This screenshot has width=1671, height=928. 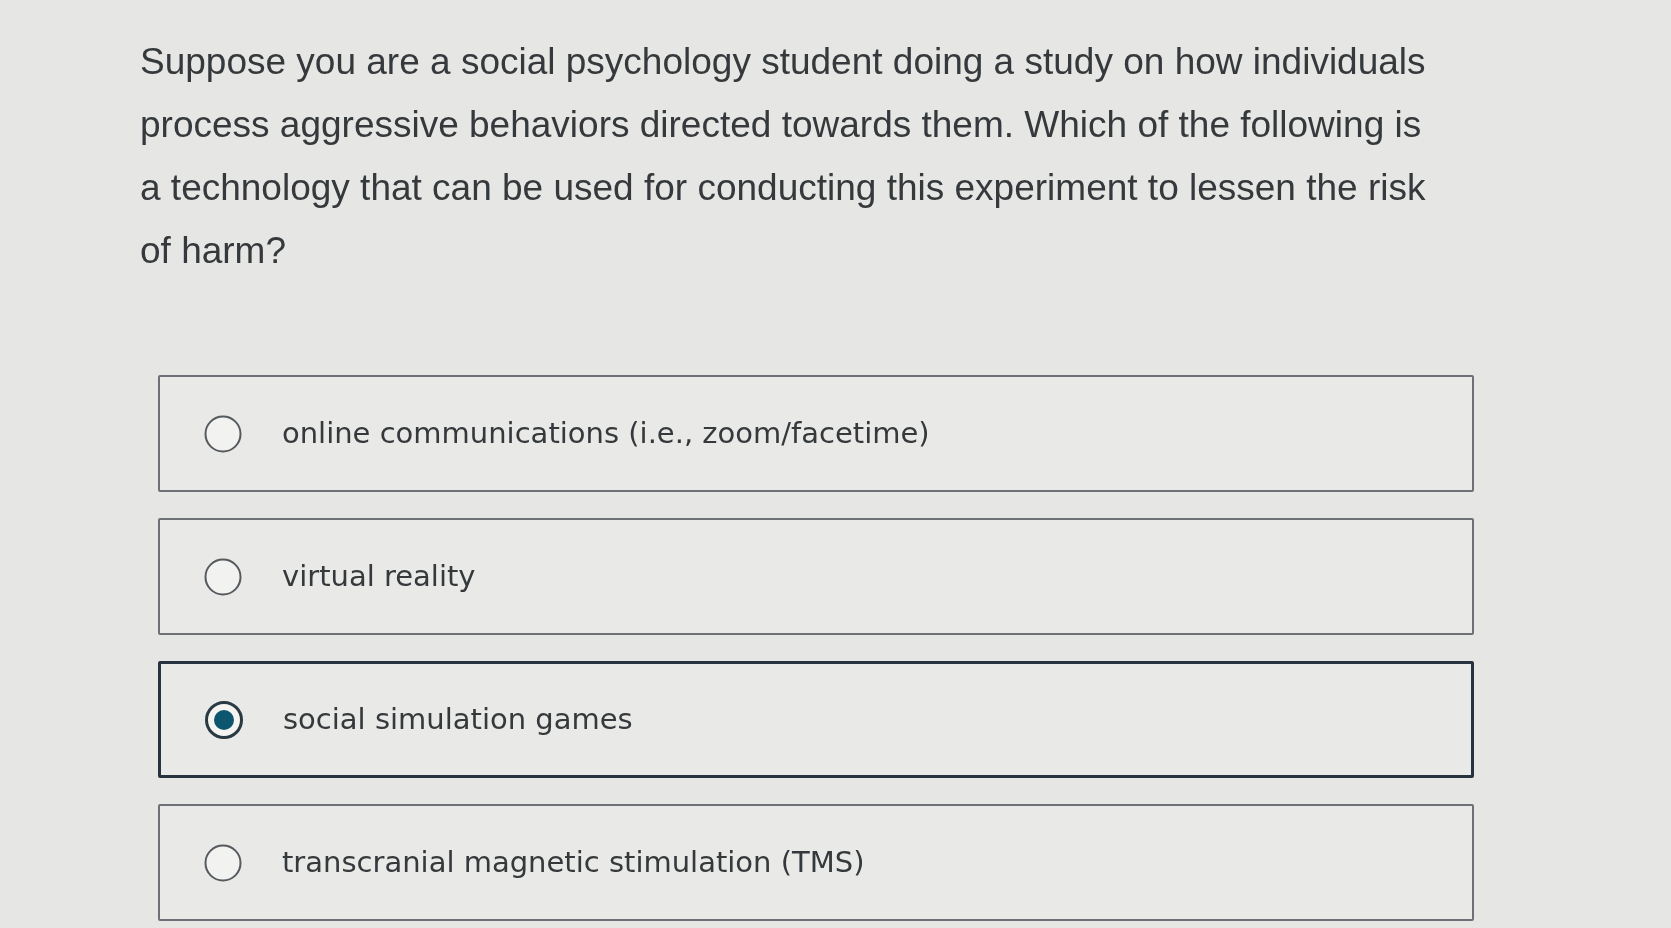 What do you see at coordinates (816, 719) in the screenshot?
I see `answer-option: social simulation games` at bounding box center [816, 719].